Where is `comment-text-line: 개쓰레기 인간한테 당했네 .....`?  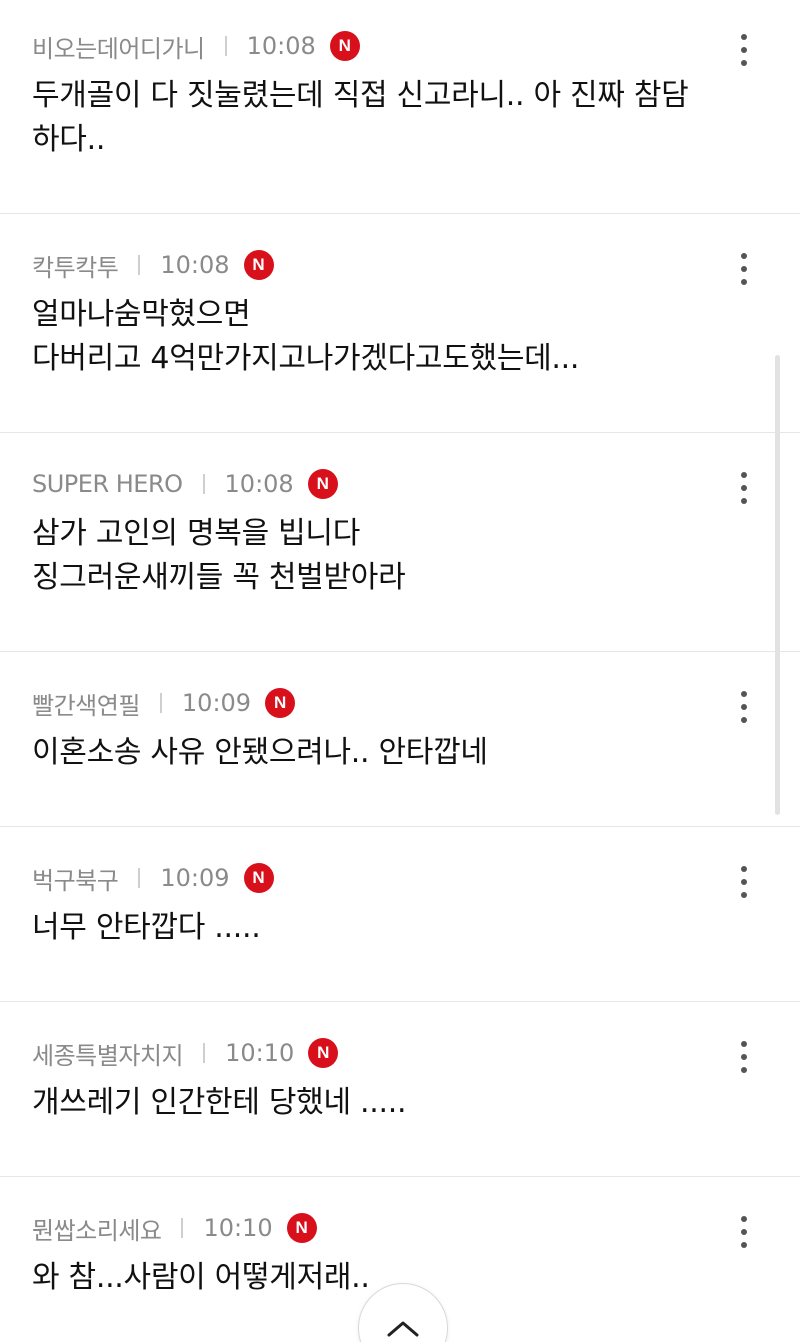
comment-text-line: 개쓰레기 인간한테 당했네 ..... is located at coordinates (219, 1102).